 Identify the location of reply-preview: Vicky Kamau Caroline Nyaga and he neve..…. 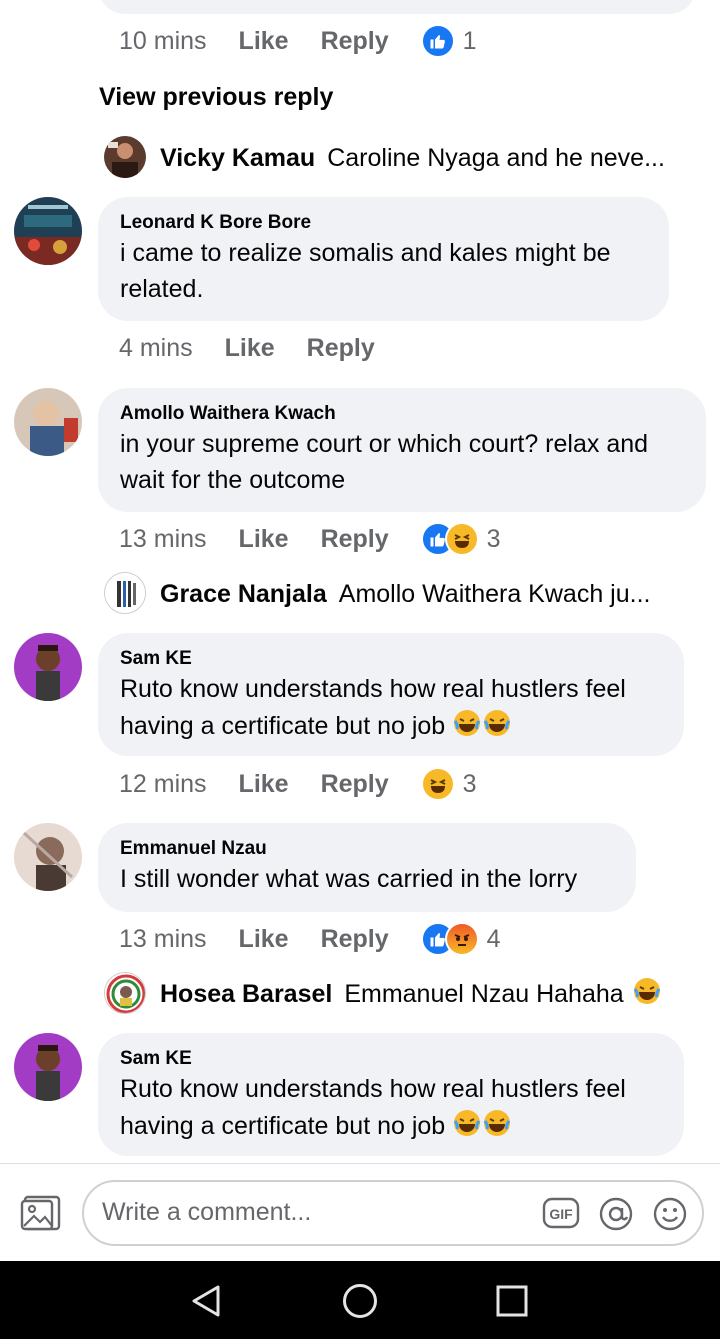
(412, 158).